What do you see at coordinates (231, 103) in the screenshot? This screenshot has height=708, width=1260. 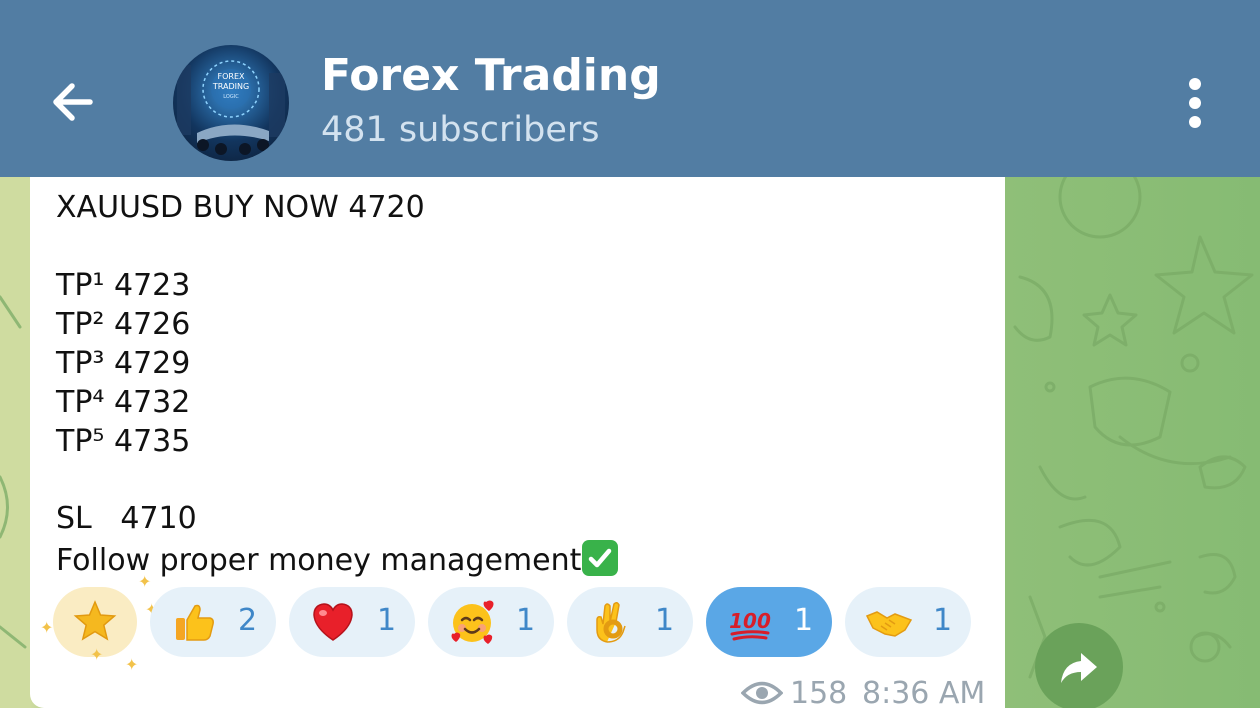 I see `channel-avatar: FOREX TRADING LOGIC` at bounding box center [231, 103].